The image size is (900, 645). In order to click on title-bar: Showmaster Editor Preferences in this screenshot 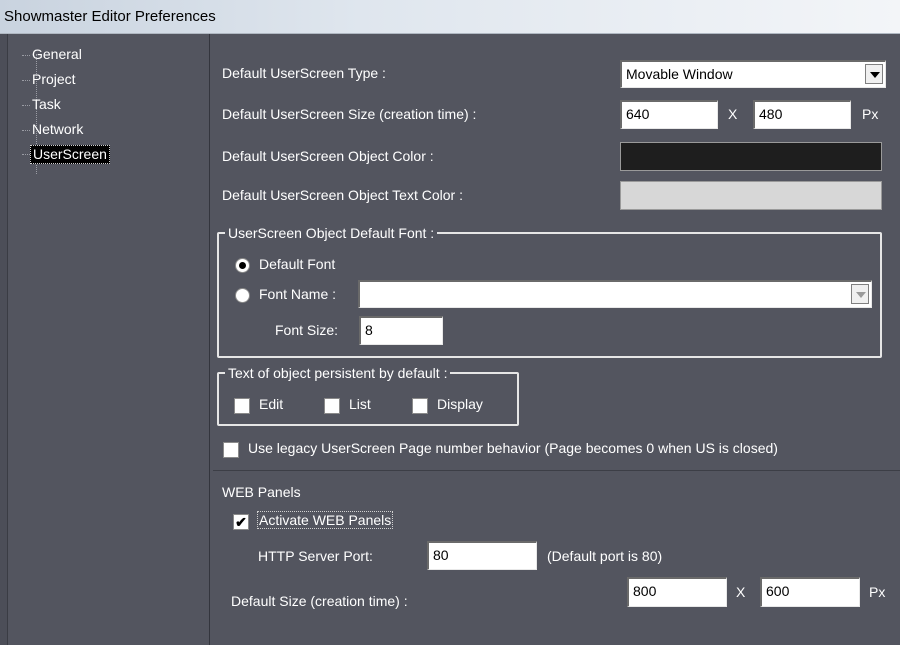, I will do `click(450, 17)`.